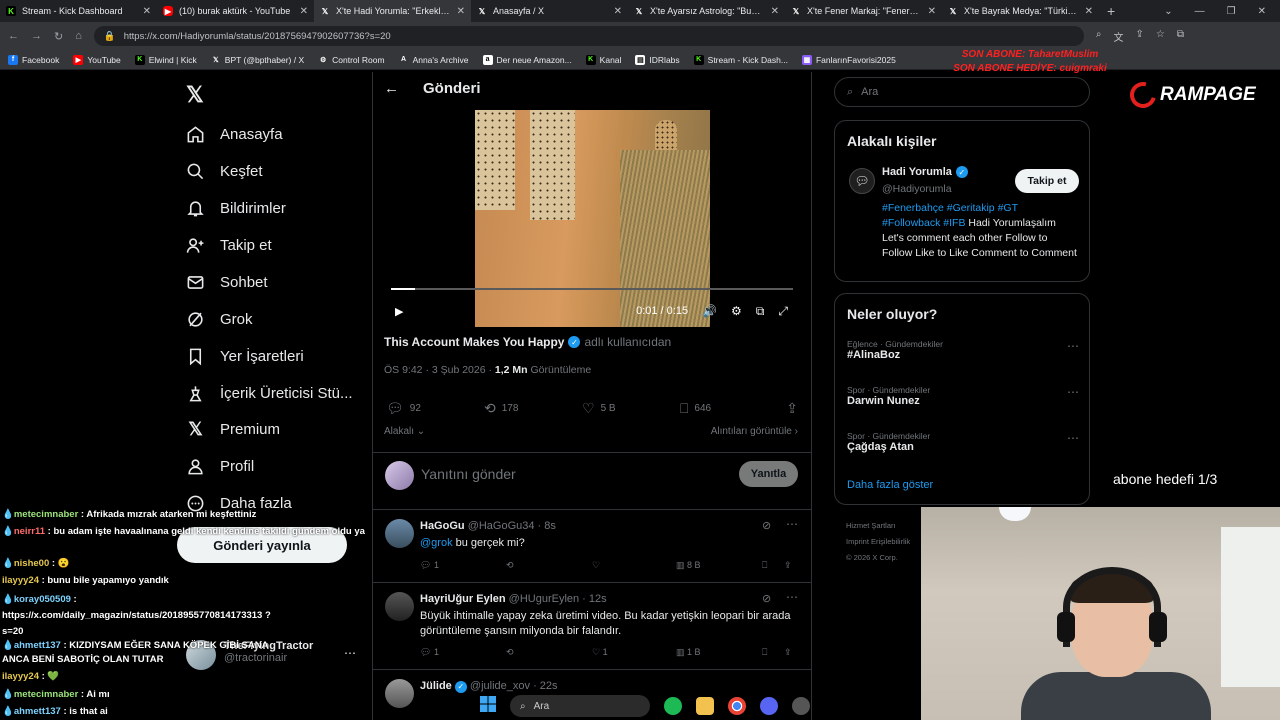 The image size is (1280, 720). Describe the element at coordinates (706, 11) in the screenshot. I see `browser-tab: 𝕏 X'te Ayarsız Astrolog: "Bugünü... ✕` at that location.